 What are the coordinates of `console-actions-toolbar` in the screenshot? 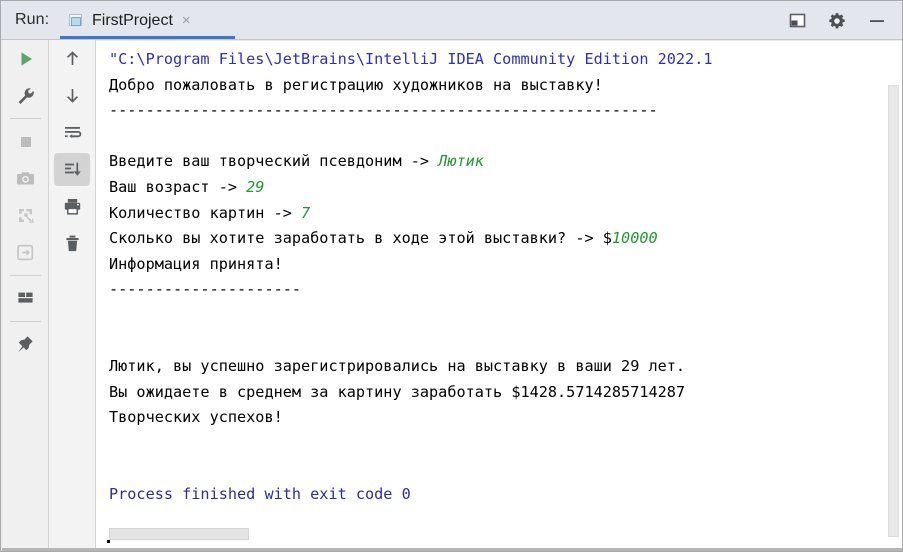 It's located at (72, 295).